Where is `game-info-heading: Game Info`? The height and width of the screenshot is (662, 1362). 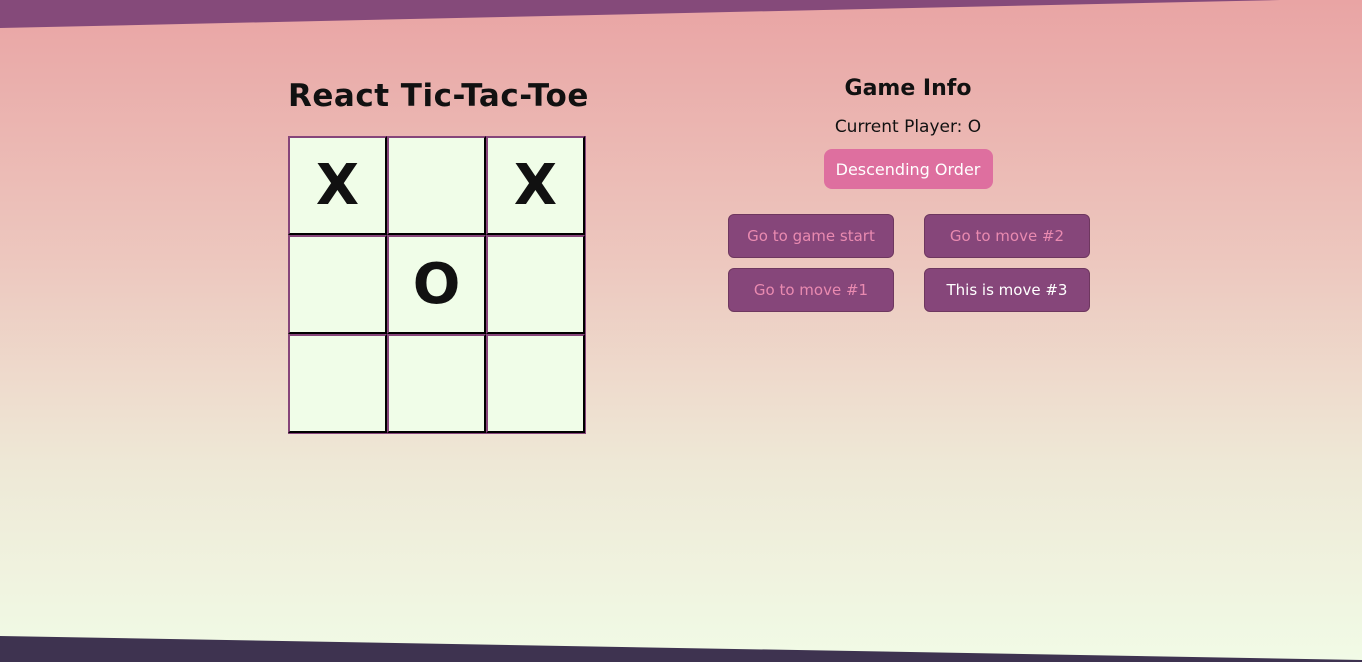 game-info-heading: Game Info is located at coordinates (908, 88).